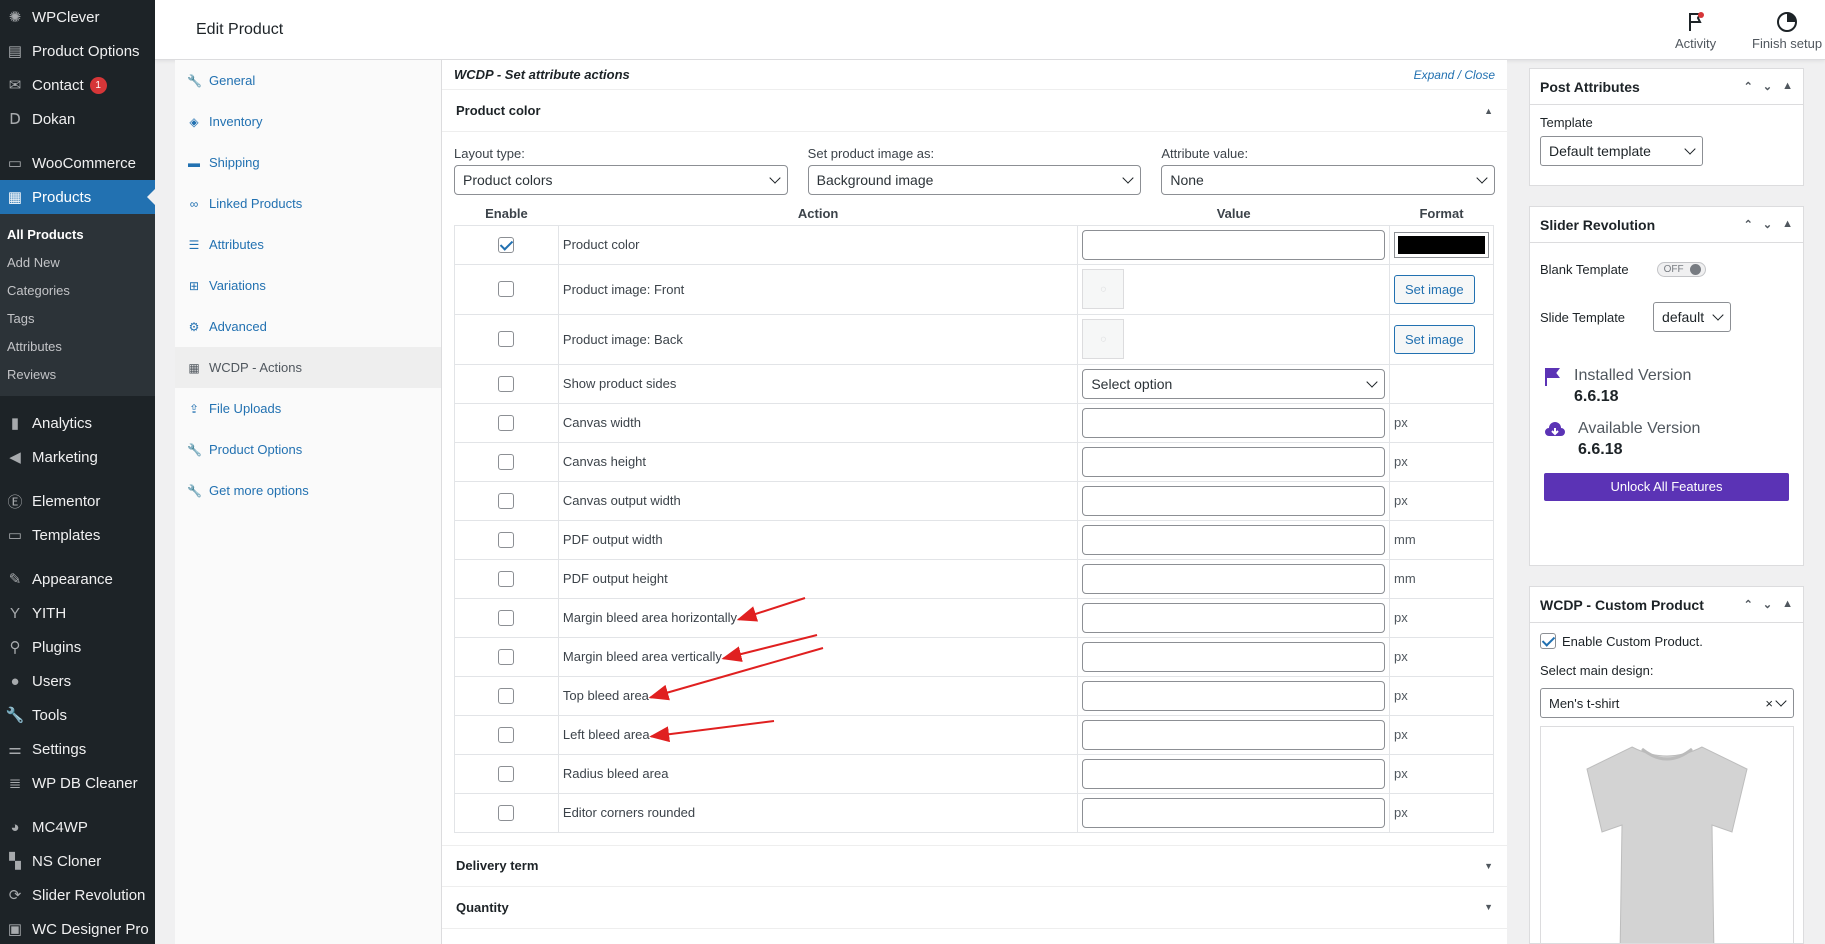 The width and height of the screenshot is (1825, 944). I want to click on quantity-panel-header: Quantity ▼, so click(974, 907).